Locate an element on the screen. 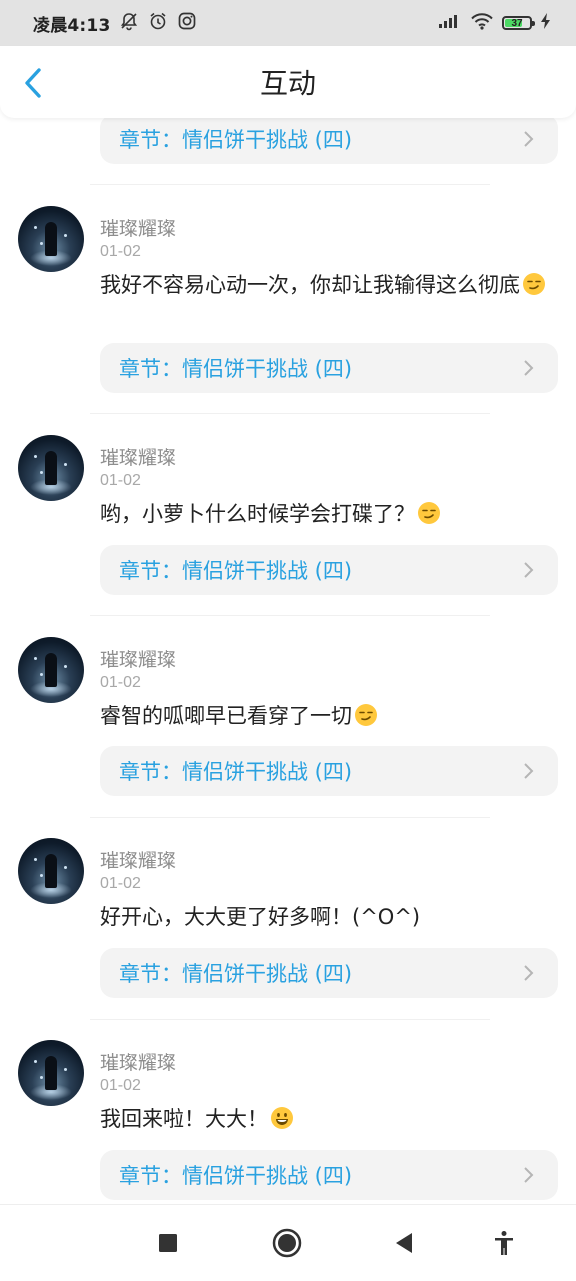  bell-off-icon is located at coordinates (129, 23).